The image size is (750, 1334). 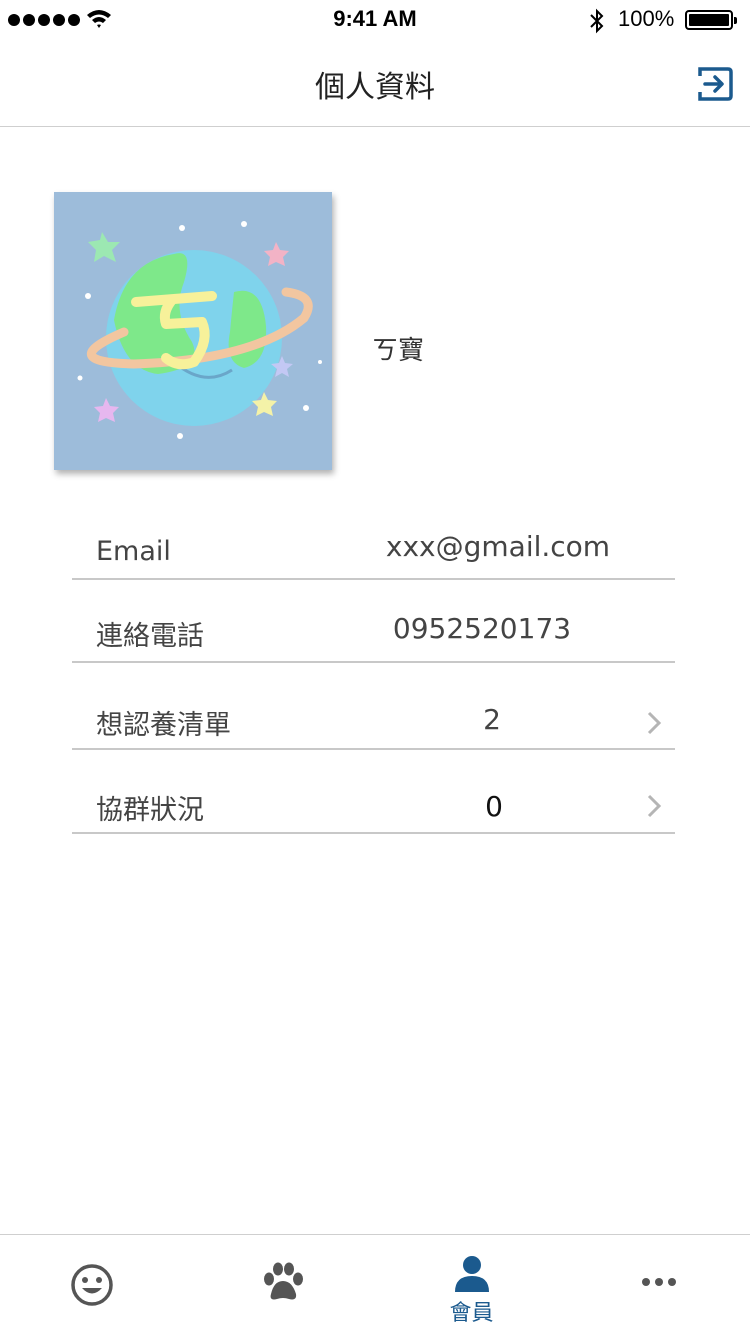 I want to click on tab-more, so click(x=656, y=1284).